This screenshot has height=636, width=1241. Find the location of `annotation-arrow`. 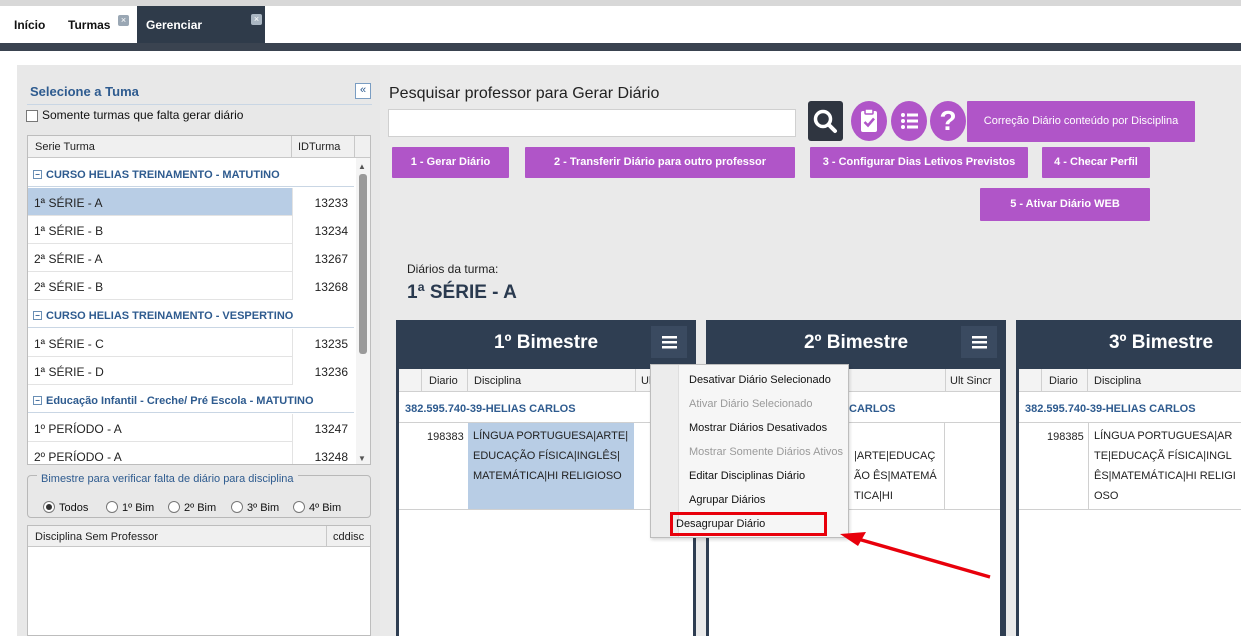

annotation-arrow is located at coordinates (915, 555).